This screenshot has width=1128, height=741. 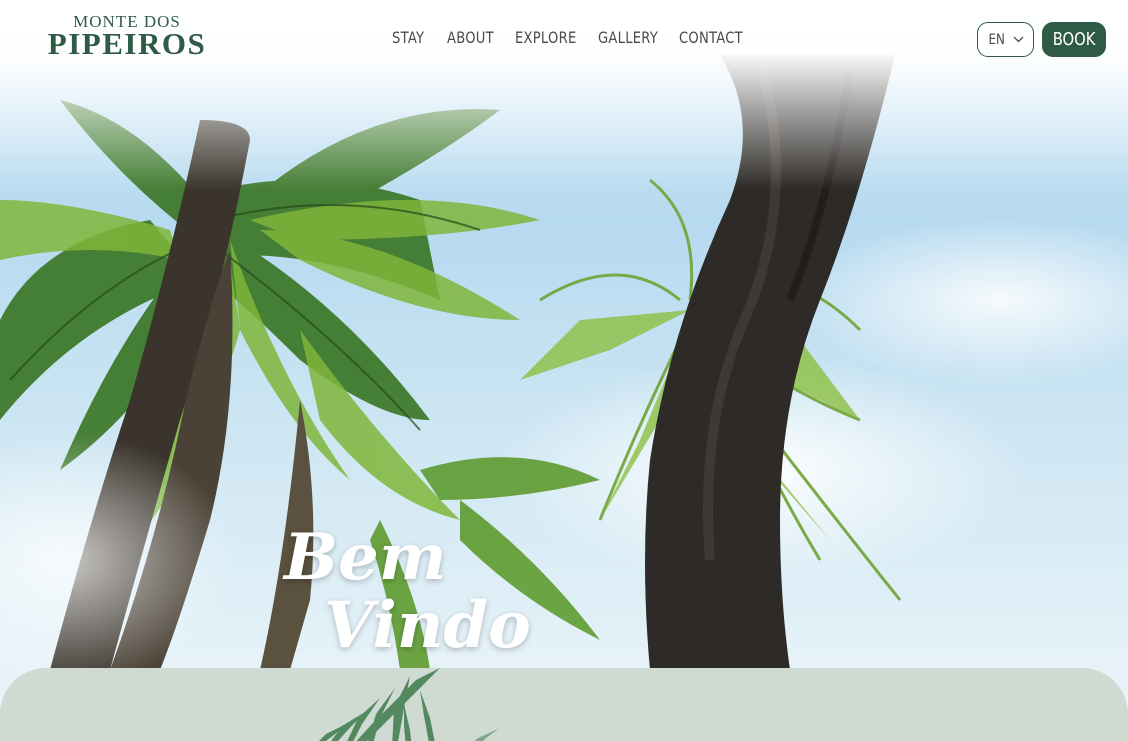 I want to click on language-selector: EN, so click(x=1005, y=39).